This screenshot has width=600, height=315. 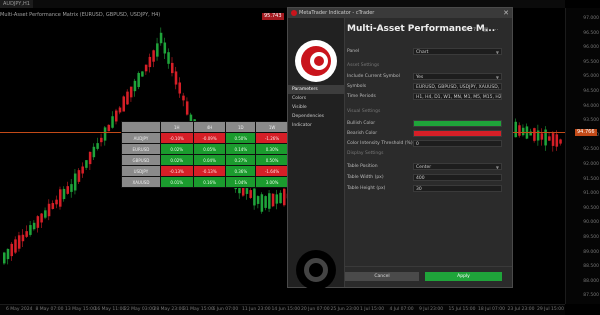 I want to click on dialog-window-title: MetaTrader Indicator - cTrader, so click(x=337, y=13).